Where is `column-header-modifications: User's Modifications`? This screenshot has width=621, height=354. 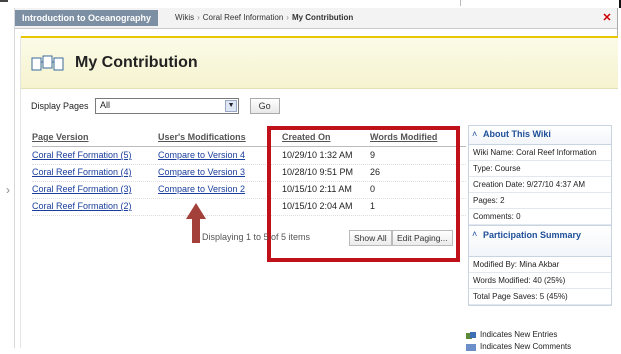 column-header-modifications: User's Modifications is located at coordinates (202, 137).